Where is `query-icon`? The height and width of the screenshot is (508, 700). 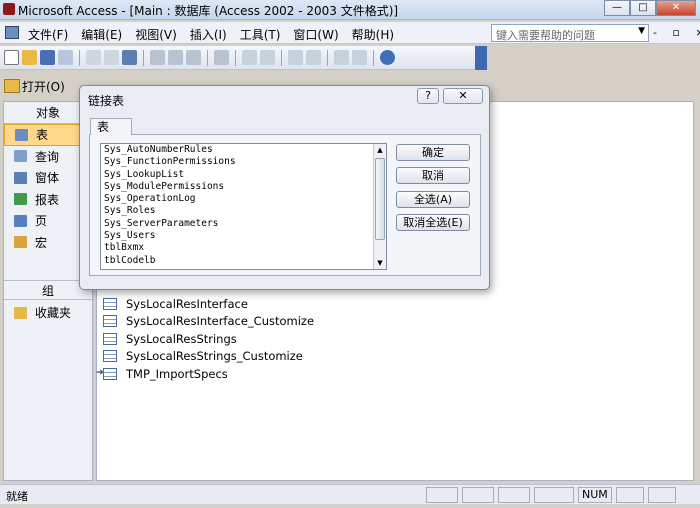 query-icon is located at coordinates (20, 156).